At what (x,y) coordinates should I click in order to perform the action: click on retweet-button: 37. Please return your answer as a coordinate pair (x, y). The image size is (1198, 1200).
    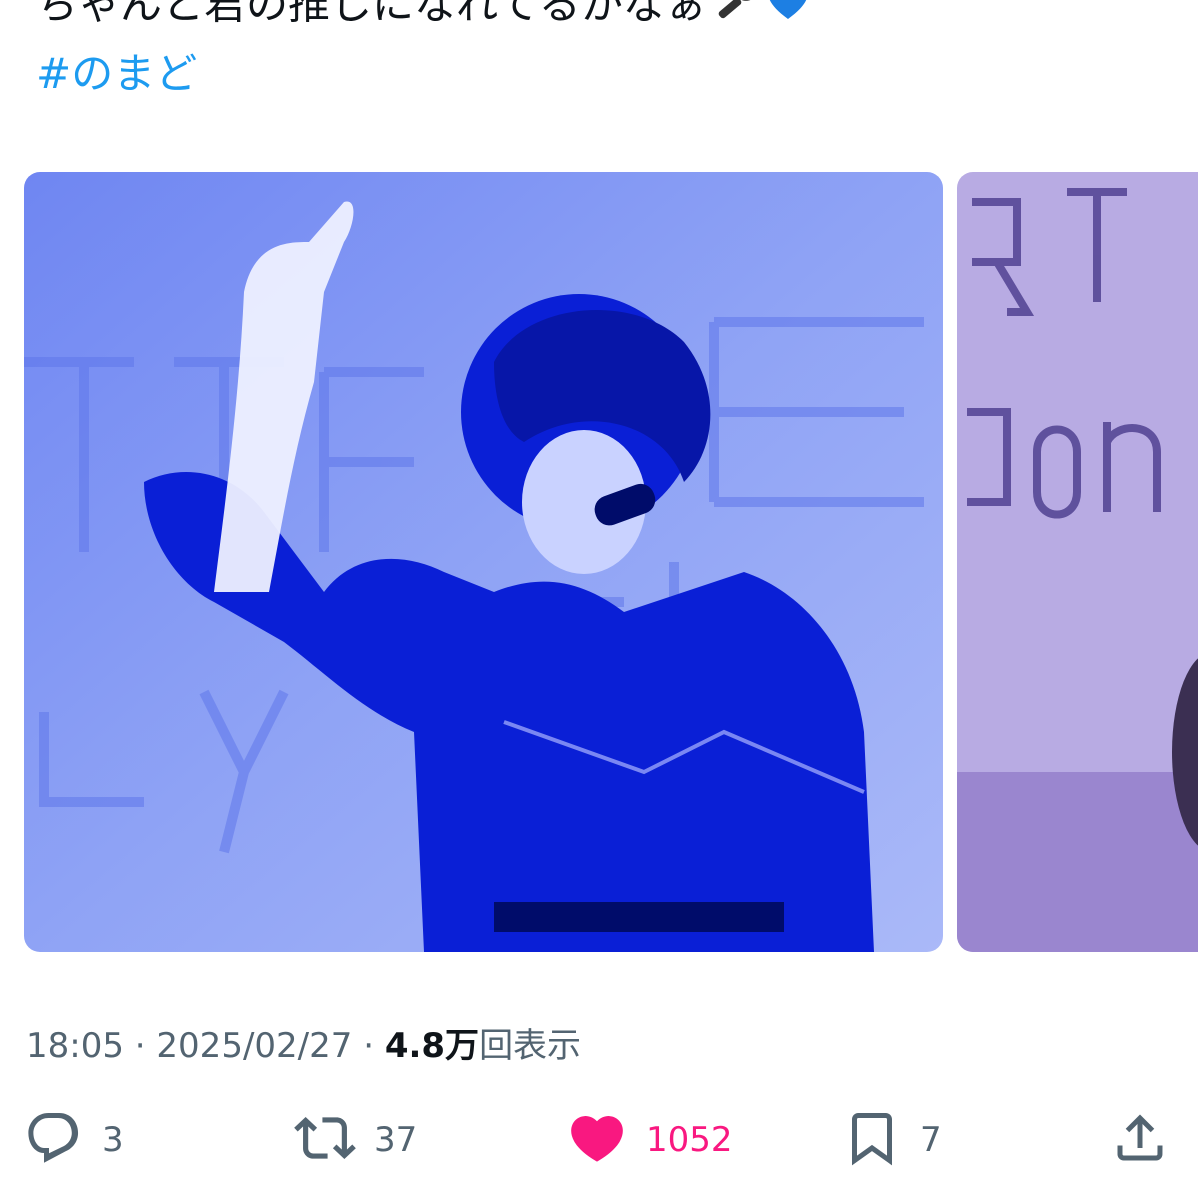
    Looking at the image, I should click on (355, 1140).